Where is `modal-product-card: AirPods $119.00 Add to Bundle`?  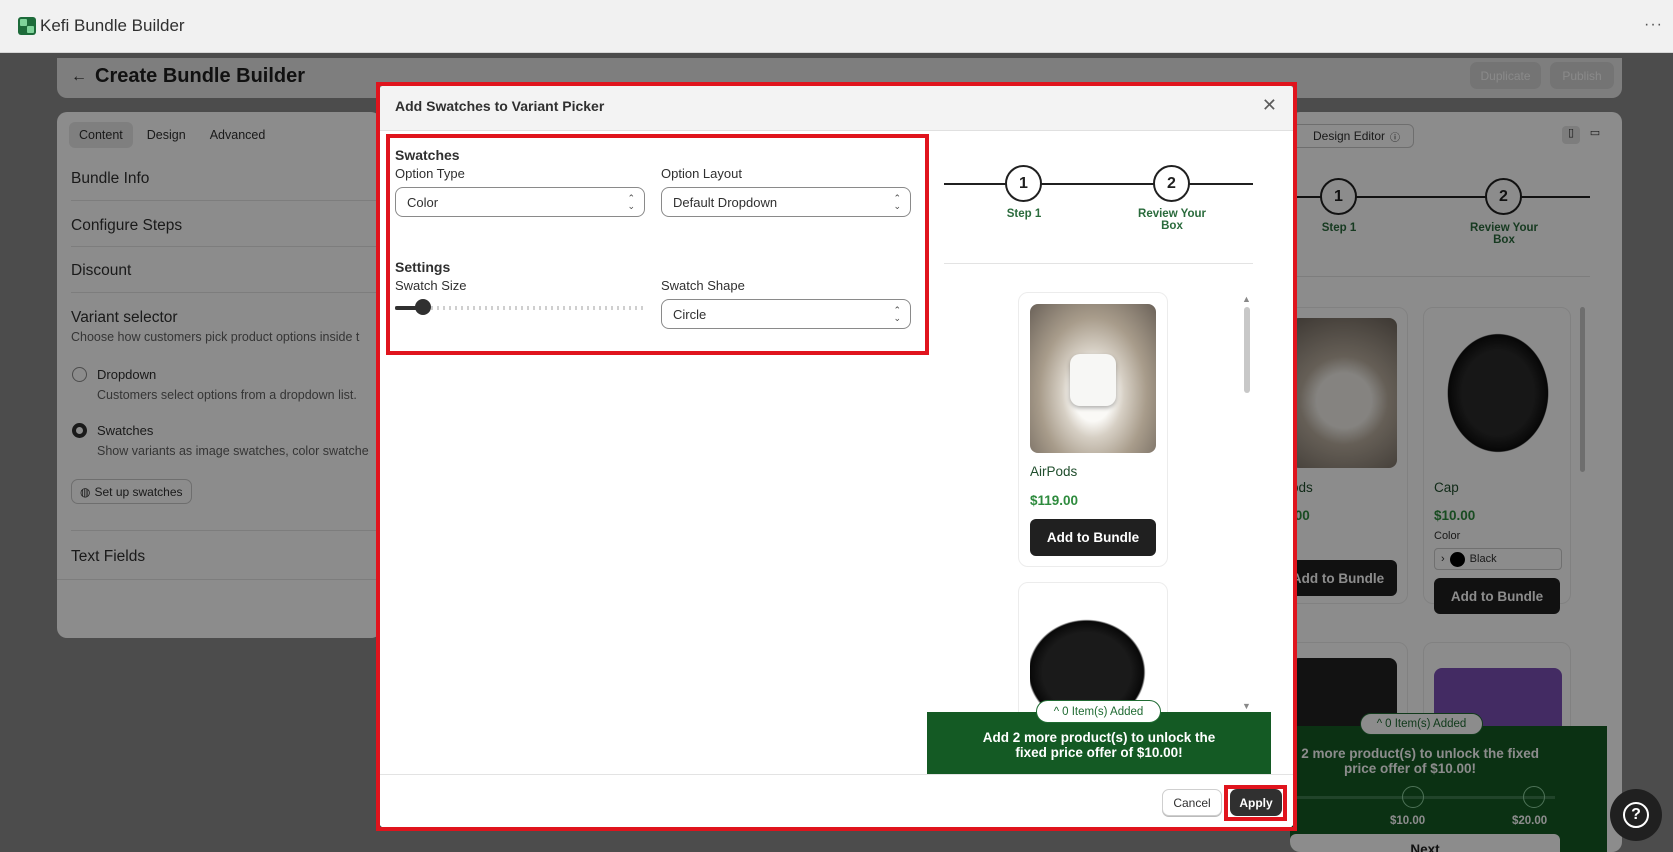
modal-product-card: AirPods $119.00 Add to Bundle is located at coordinates (1093, 429).